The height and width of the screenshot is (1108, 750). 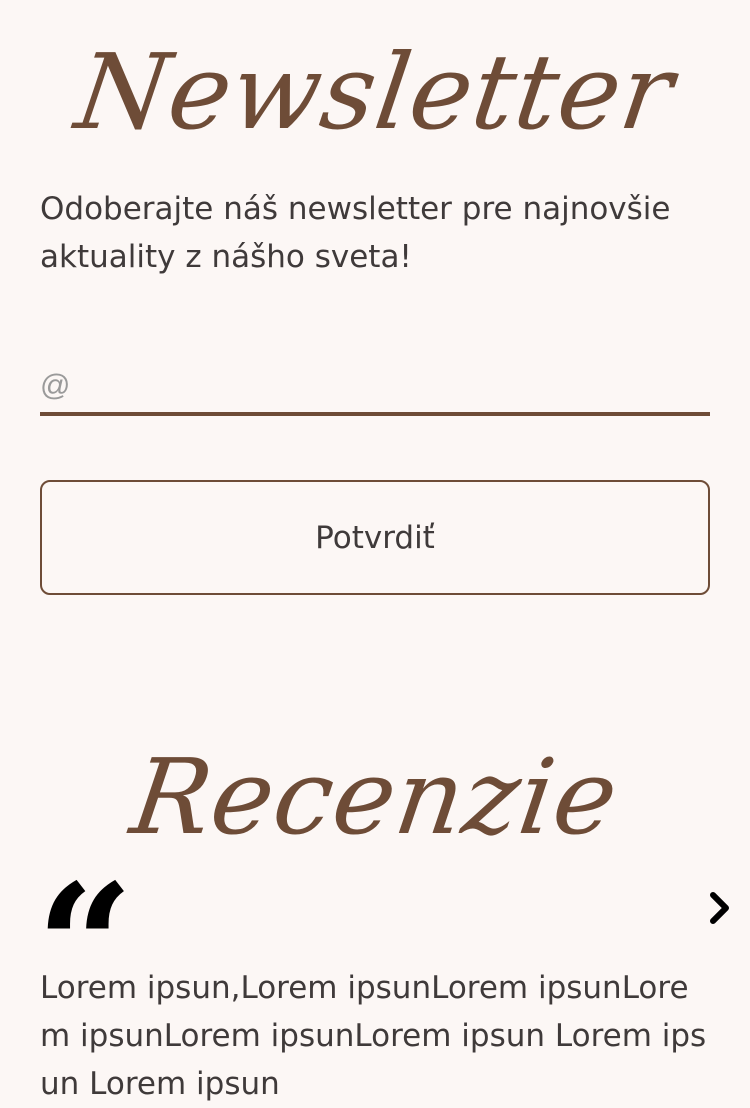 I want to click on chevron-right-icon, so click(x=720, y=908).